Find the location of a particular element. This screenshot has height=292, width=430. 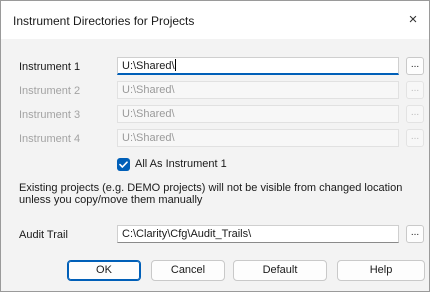

audit-trail-path-input: C:\Clarity\Cfg\Audit_Trails\ is located at coordinates (258, 234).